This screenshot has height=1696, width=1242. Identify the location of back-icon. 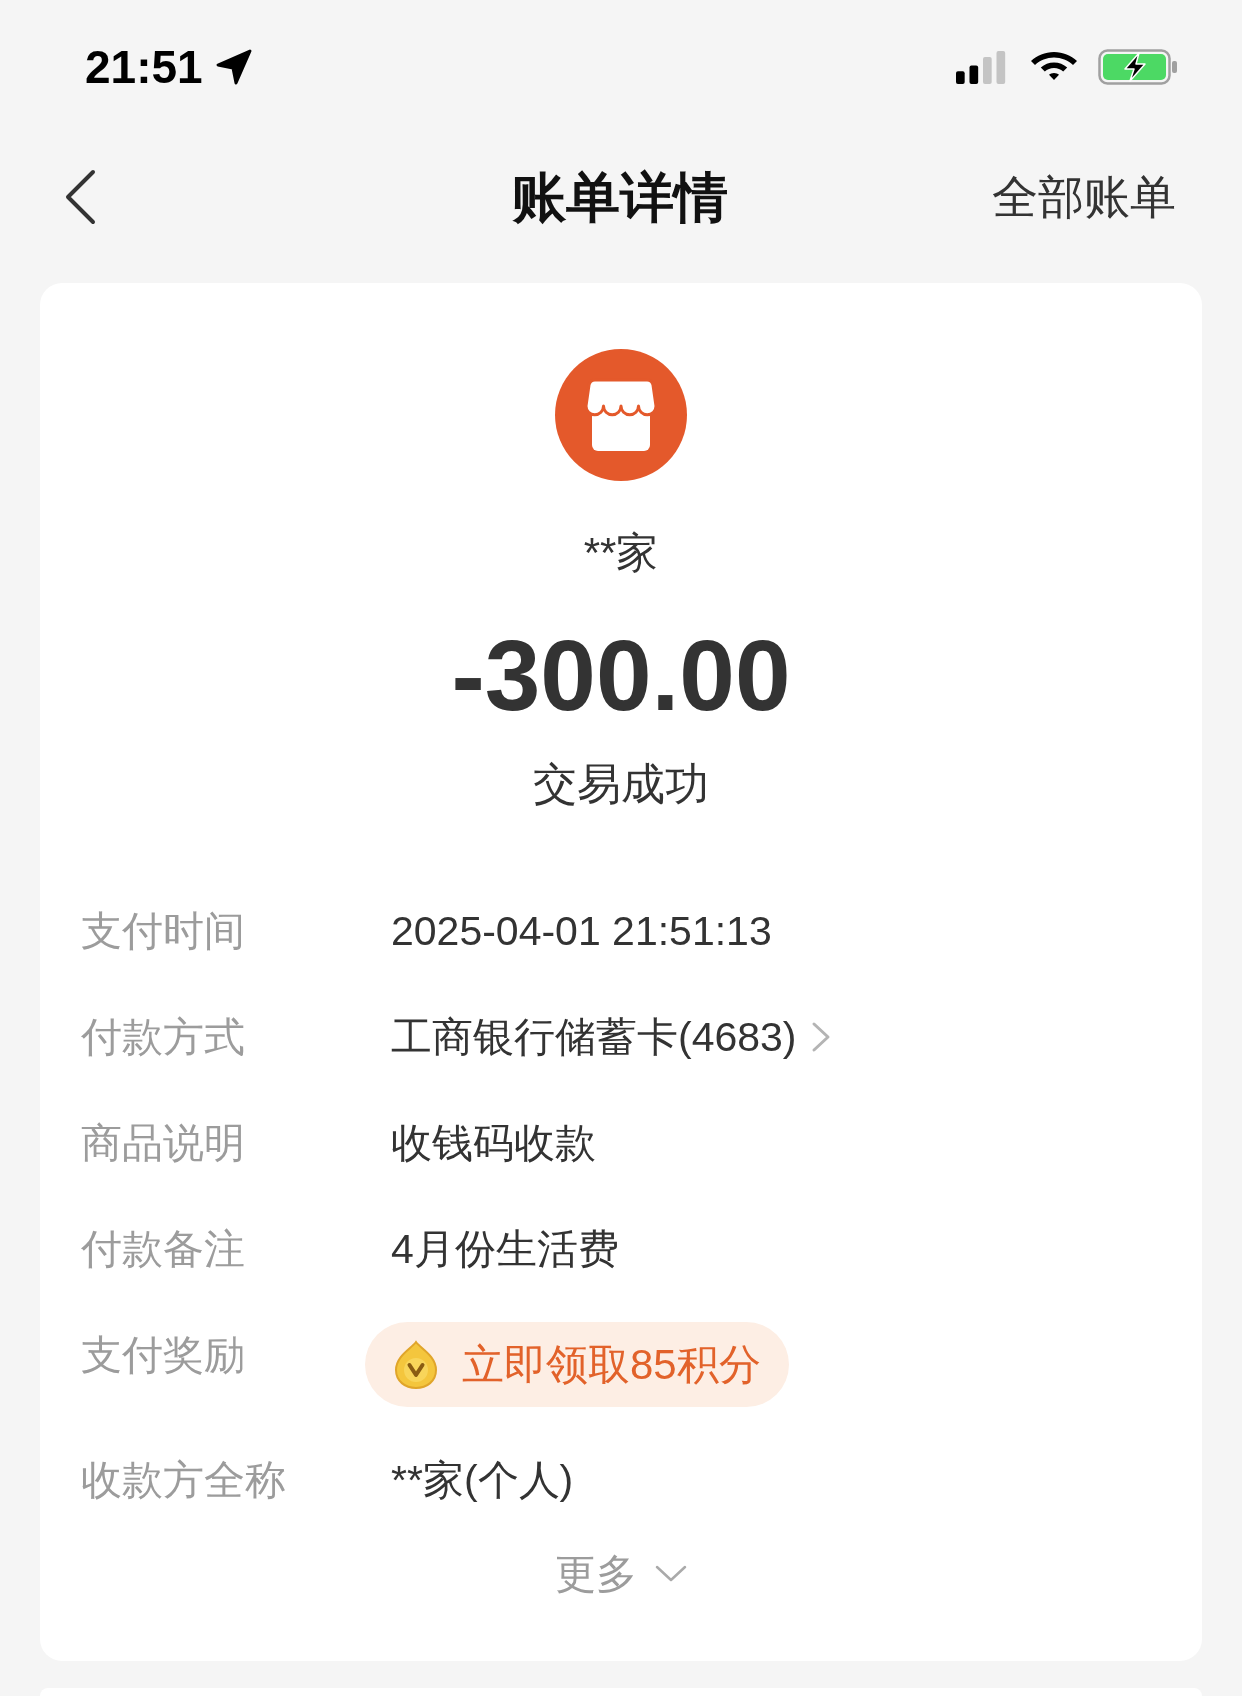
(80, 197).